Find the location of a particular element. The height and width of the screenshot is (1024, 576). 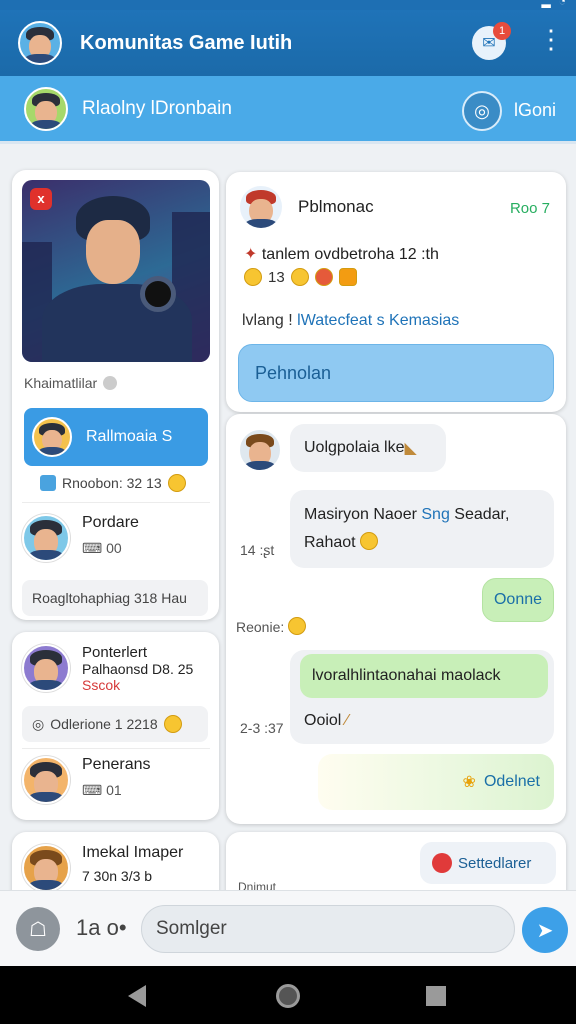

sticker-button: Settedlarer is located at coordinates (488, 863).